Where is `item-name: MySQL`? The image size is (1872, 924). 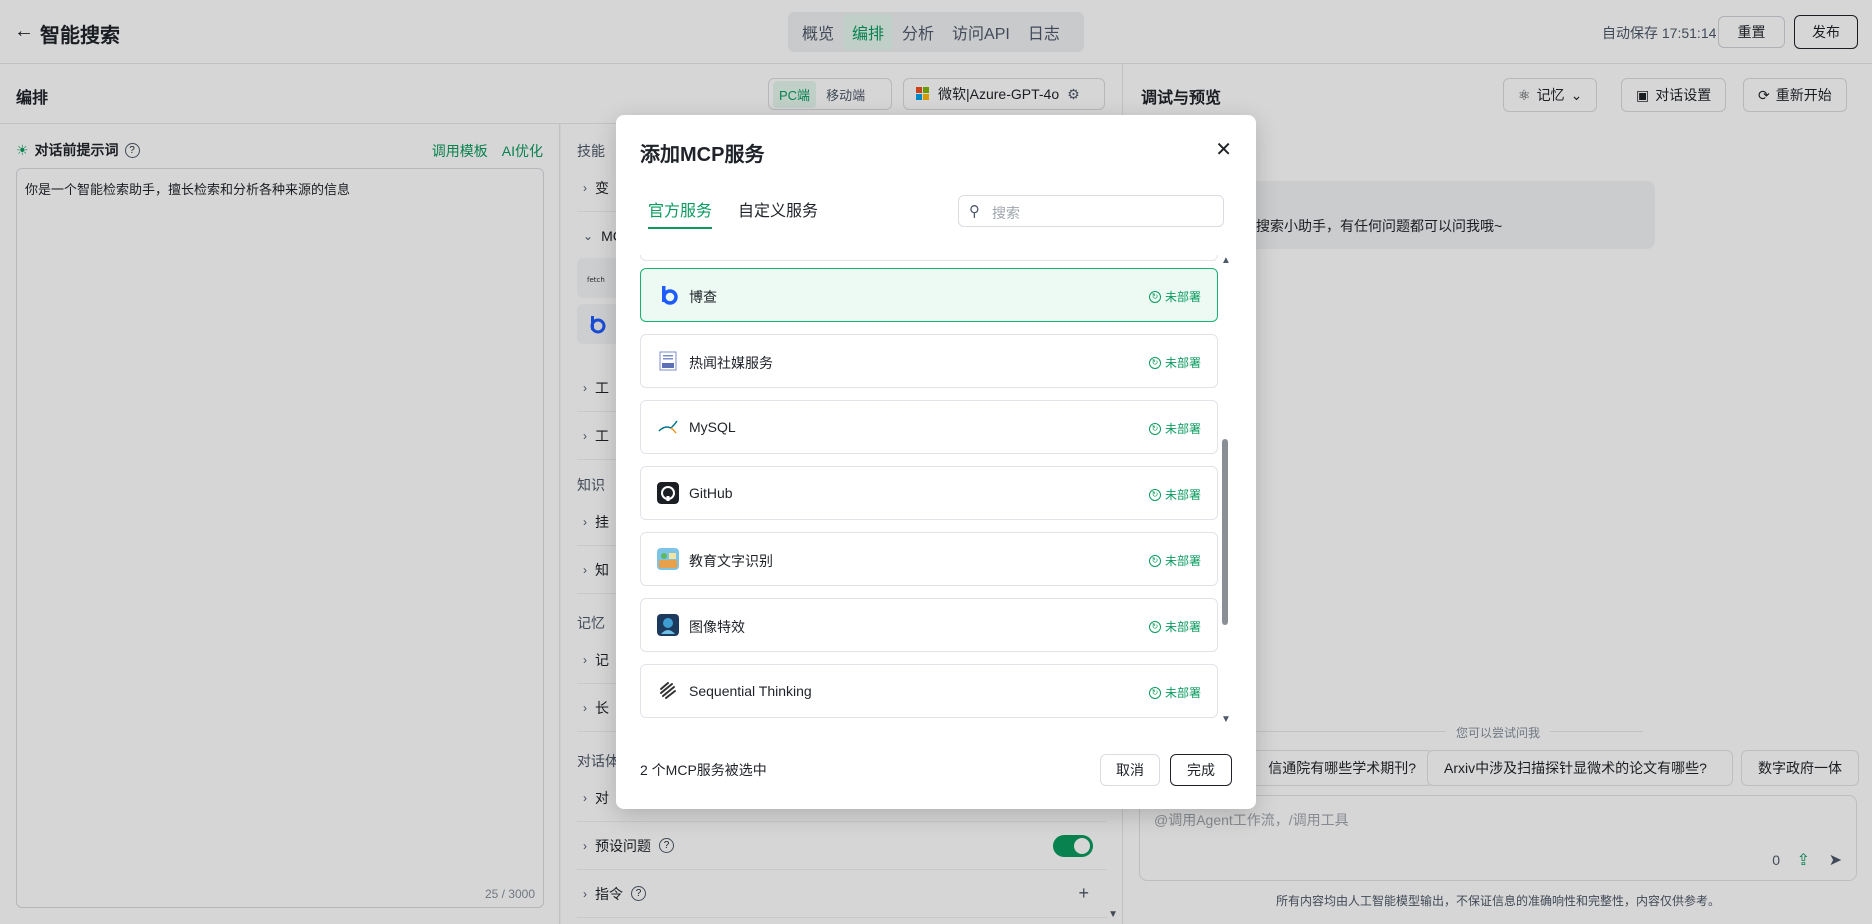
item-name: MySQL is located at coordinates (712, 427).